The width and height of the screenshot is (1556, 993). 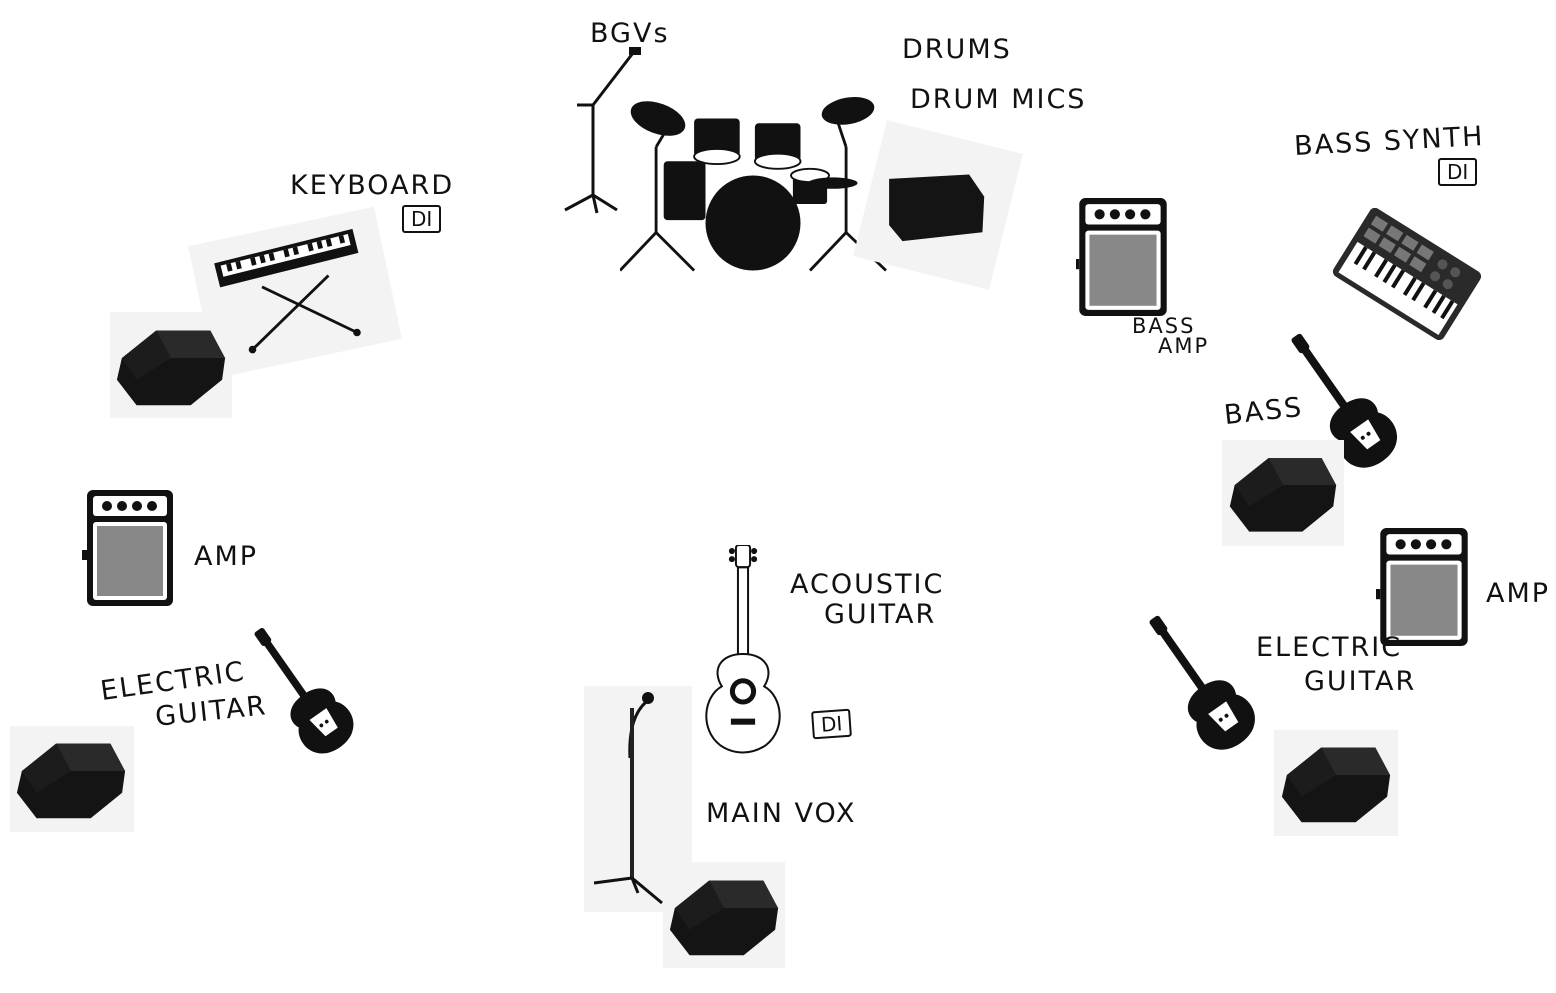 I want to click on right-guitar-label-line1: ELECTRIC, so click(x=1329, y=647).